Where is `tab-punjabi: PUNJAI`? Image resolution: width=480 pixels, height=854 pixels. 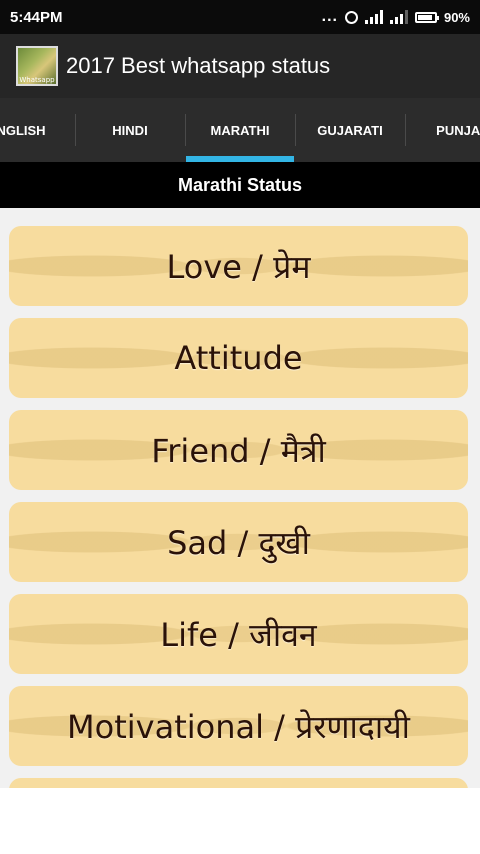 tab-punjabi: PUNJAI is located at coordinates (443, 130).